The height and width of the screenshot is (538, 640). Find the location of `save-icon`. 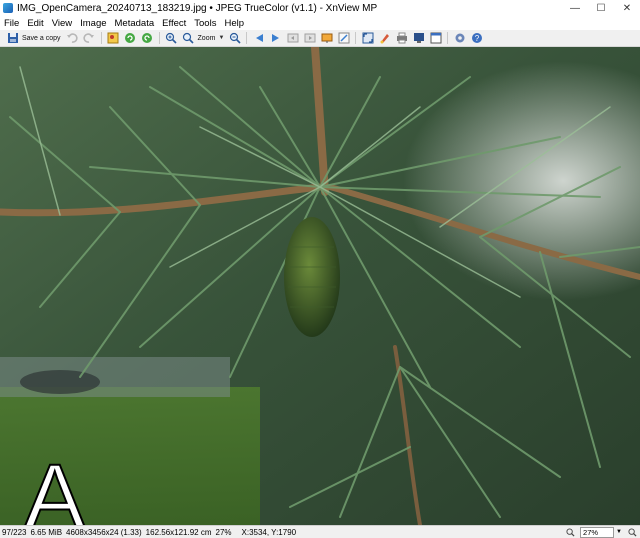

save-icon is located at coordinates (12, 38).